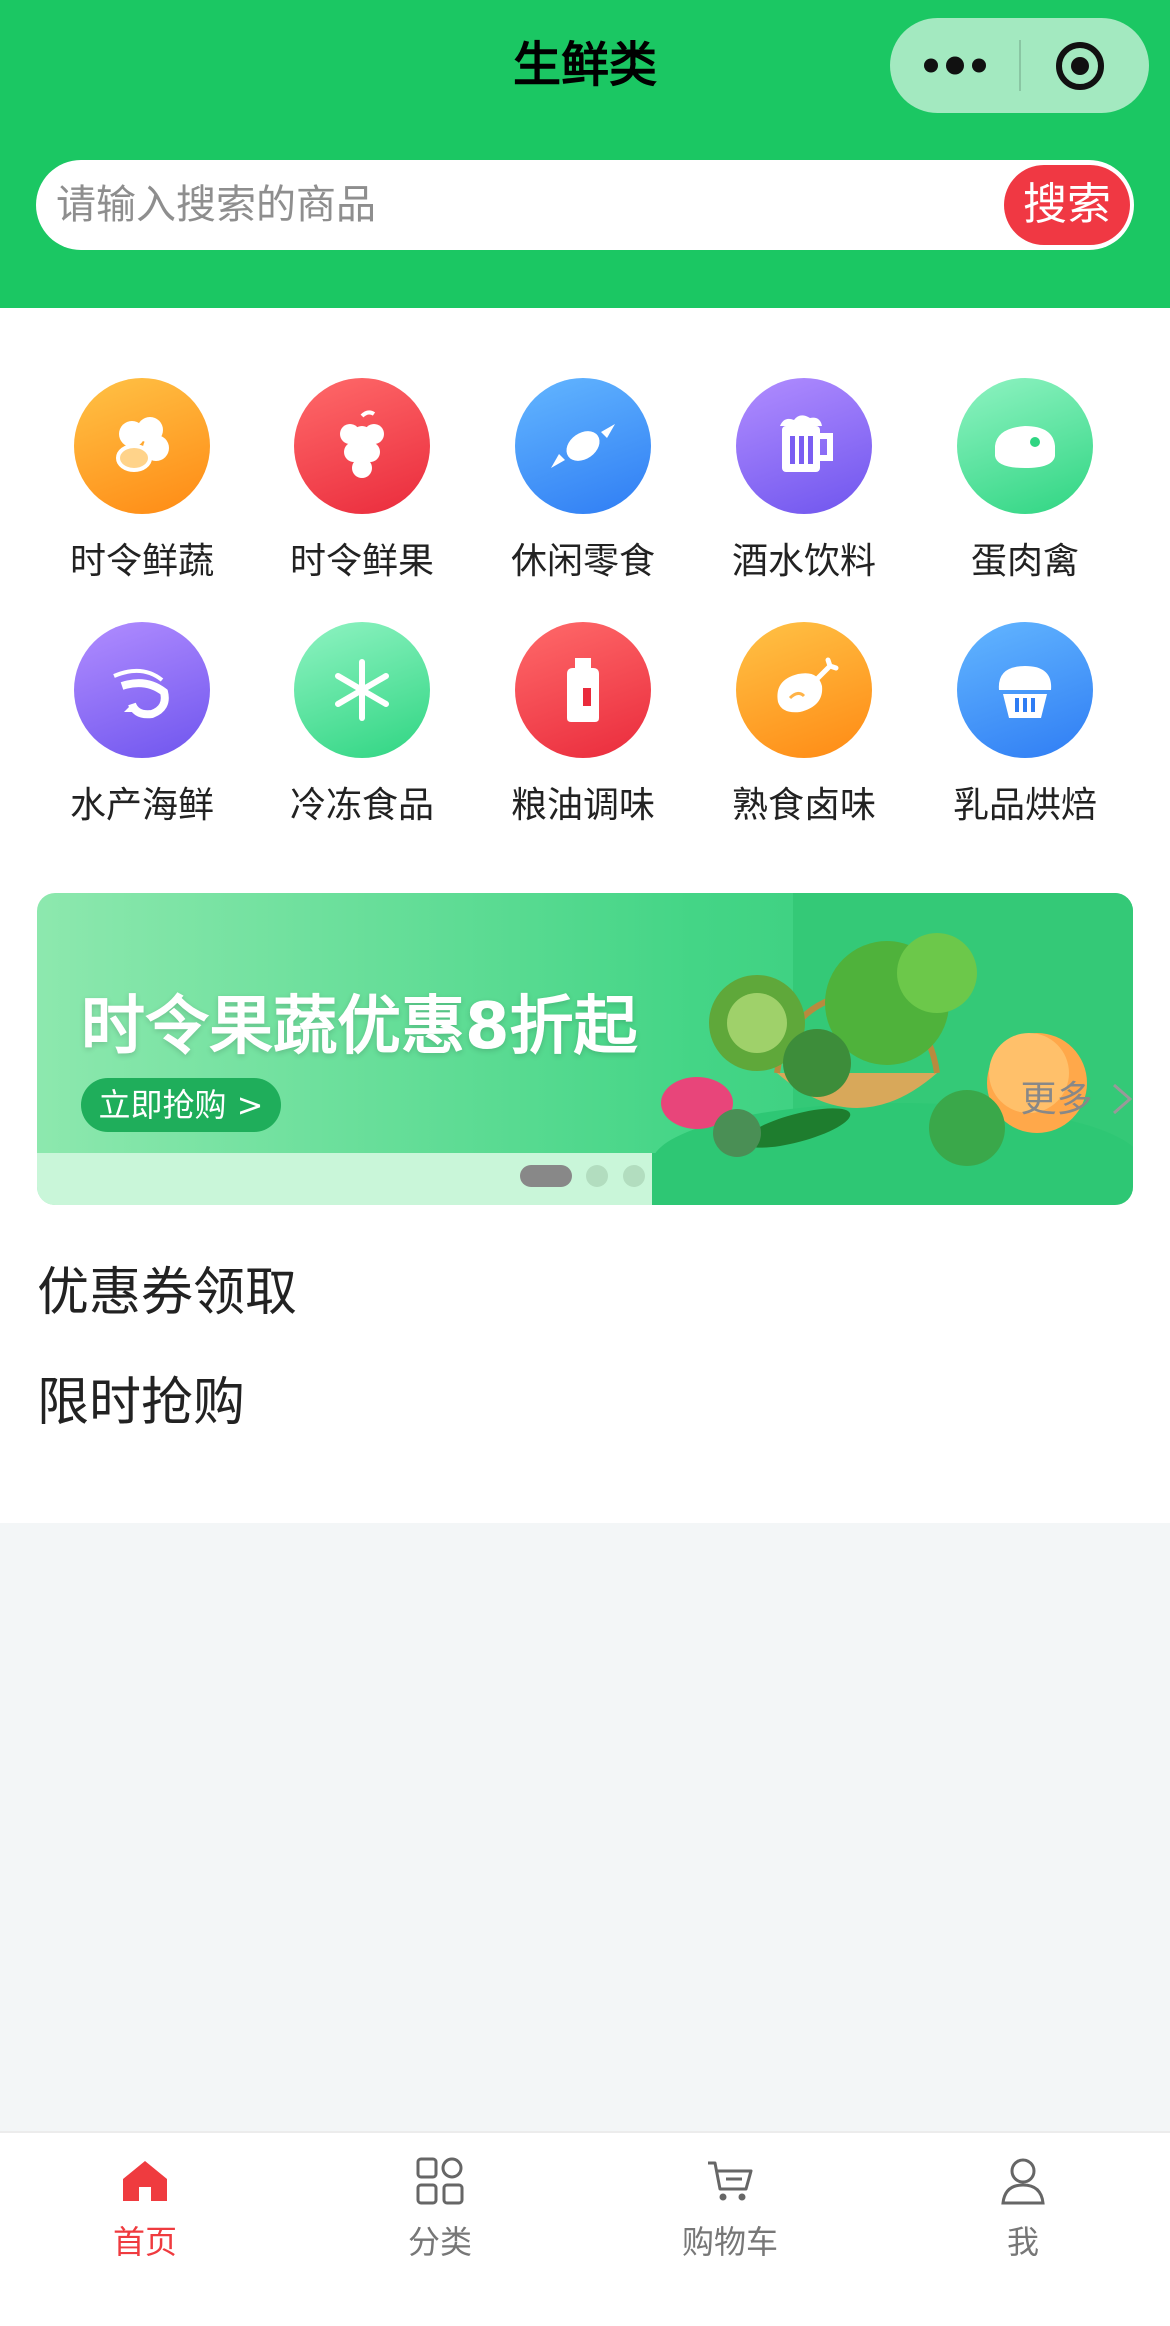 The width and height of the screenshot is (1170, 2326). What do you see at coordinates (1067, 205) in the screenshot?
I see `search-button: 搜索` at bounding box center [1067, 205].